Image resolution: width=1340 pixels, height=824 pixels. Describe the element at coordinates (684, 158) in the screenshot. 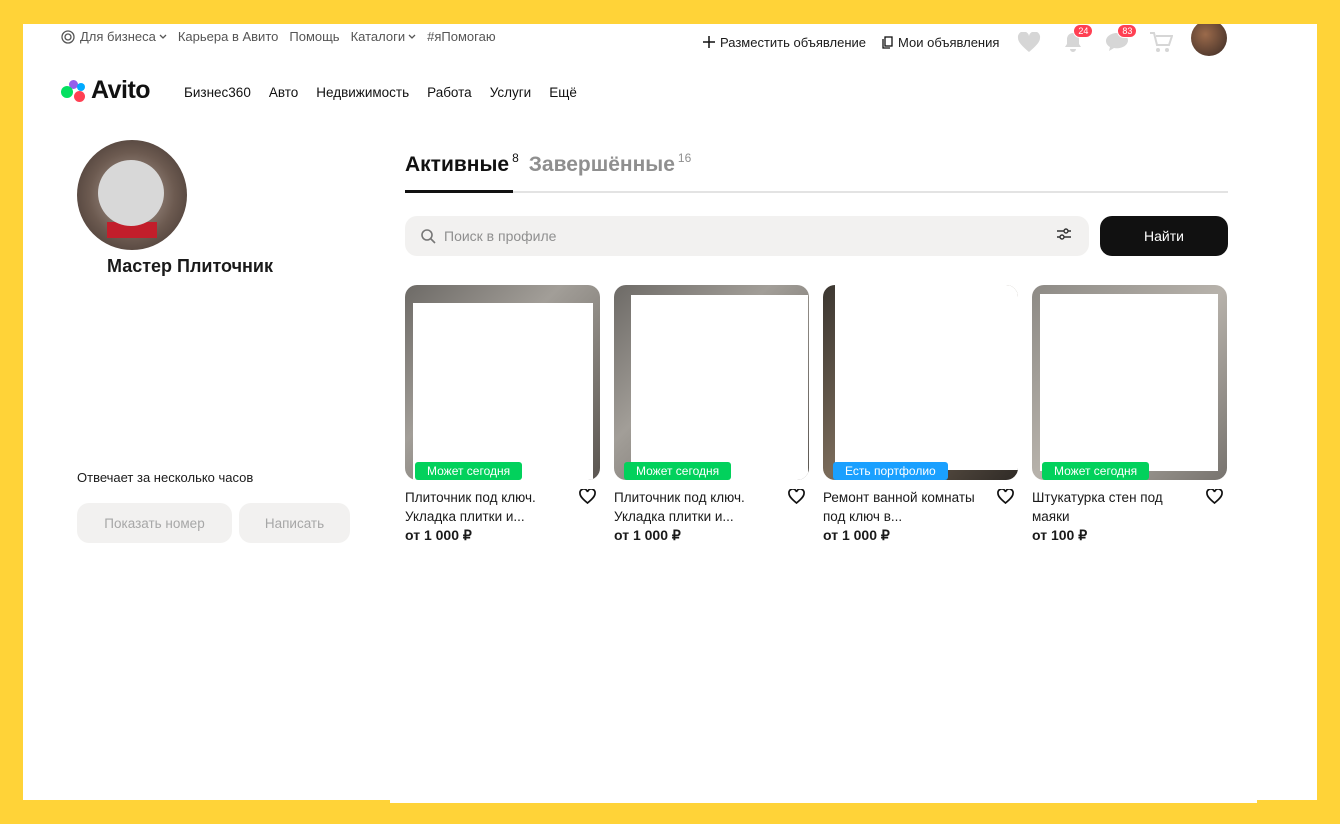

I see `tab-finished-count: 16` at that location.